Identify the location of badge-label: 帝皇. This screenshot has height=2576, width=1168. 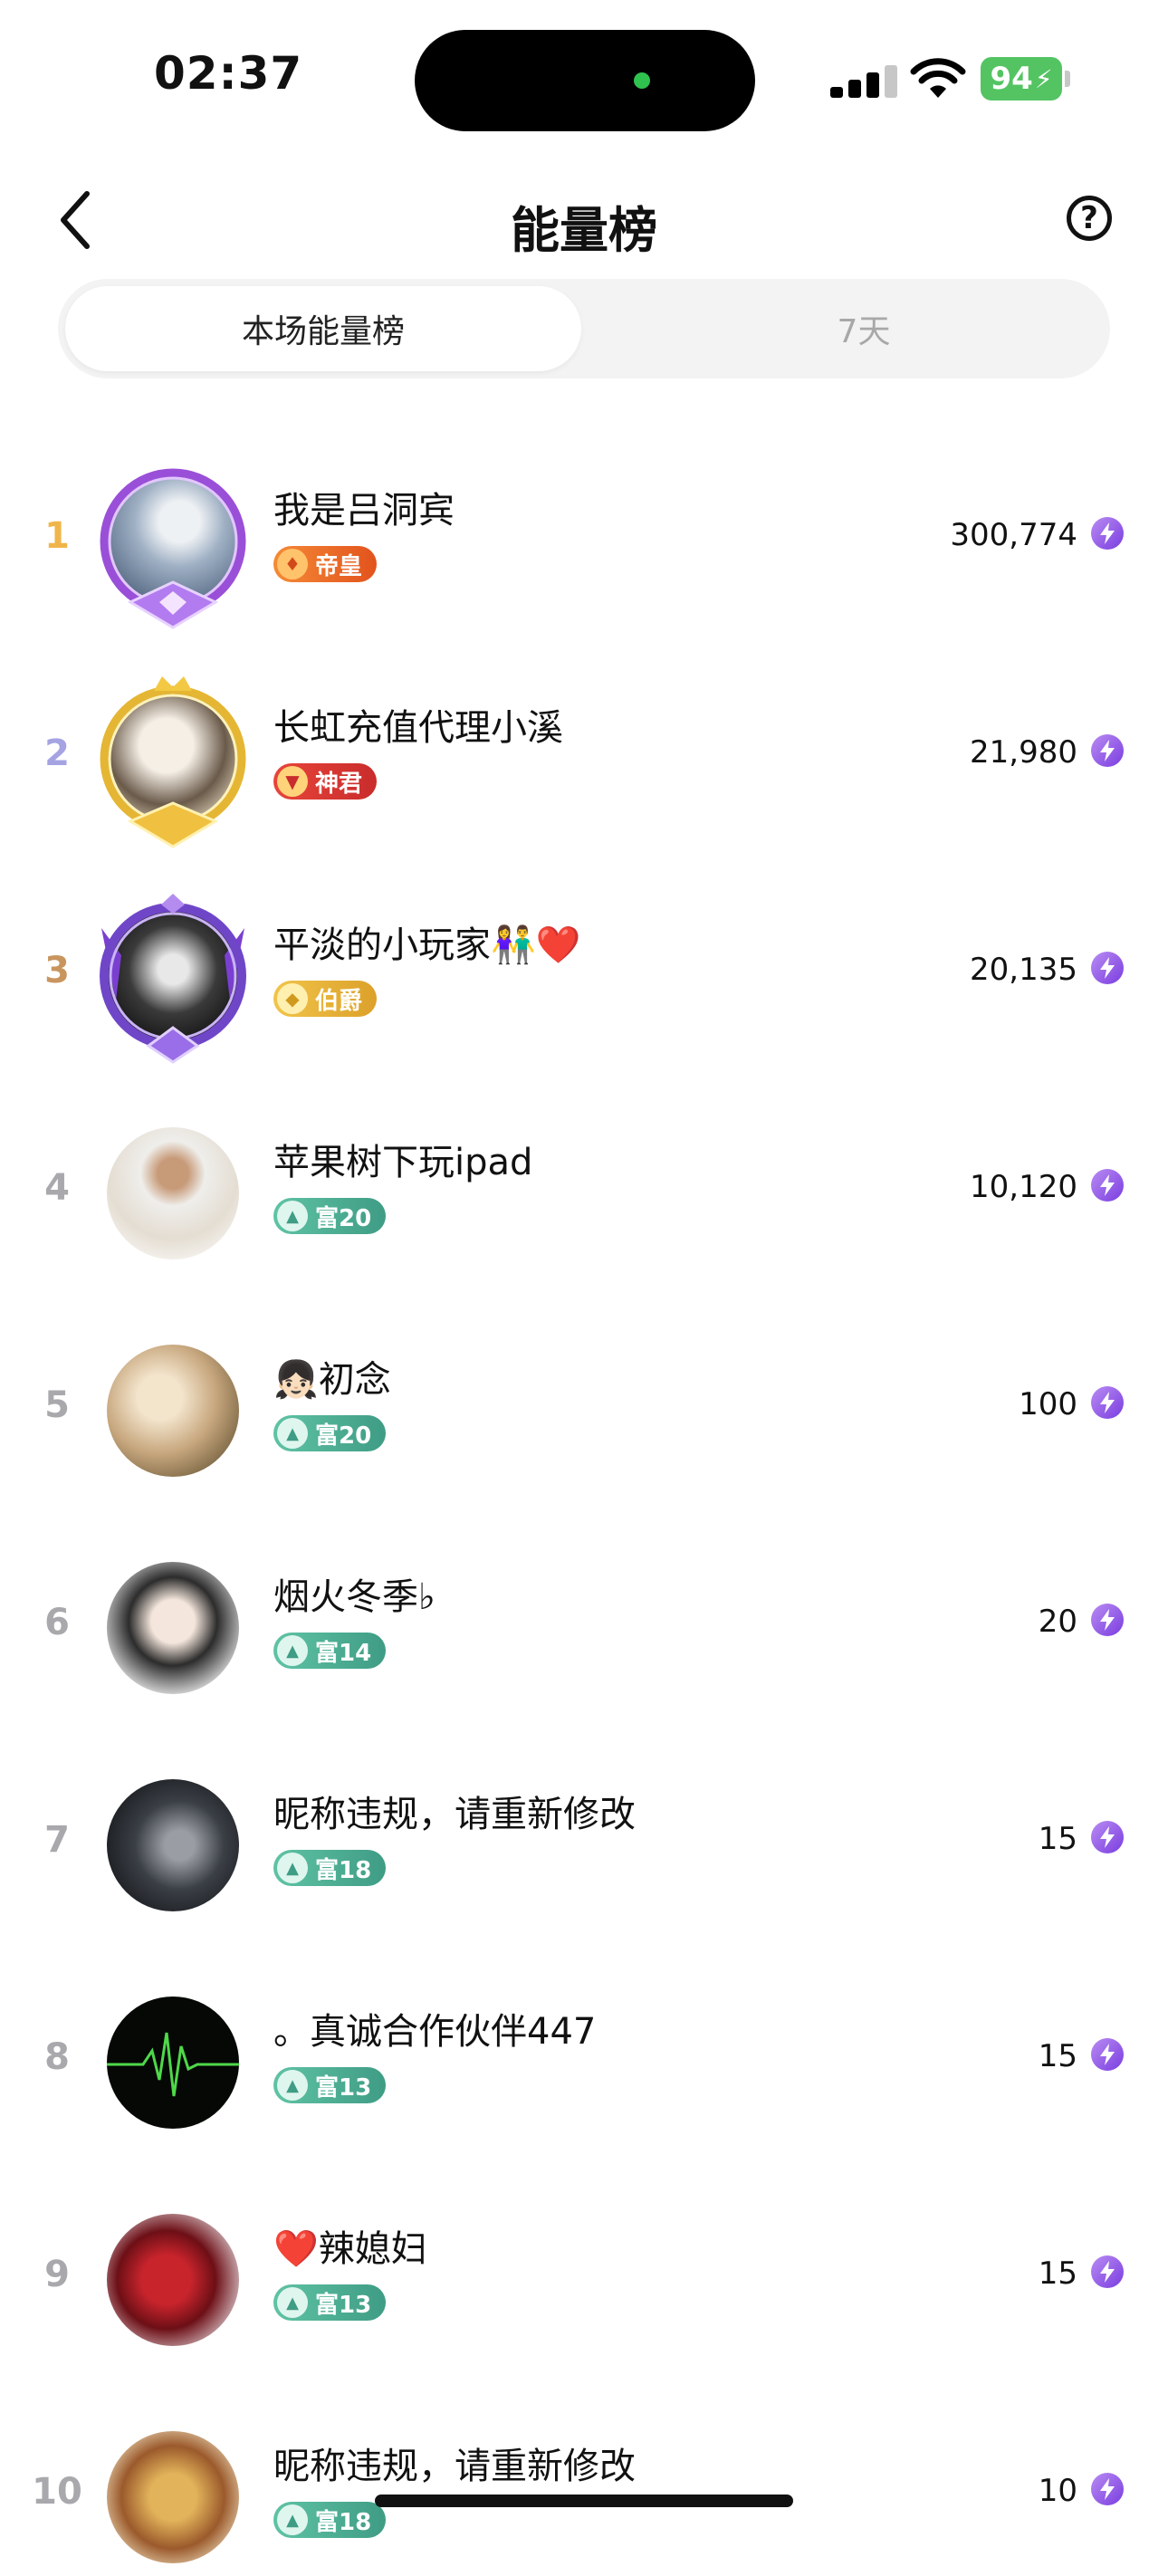
(339, 566).